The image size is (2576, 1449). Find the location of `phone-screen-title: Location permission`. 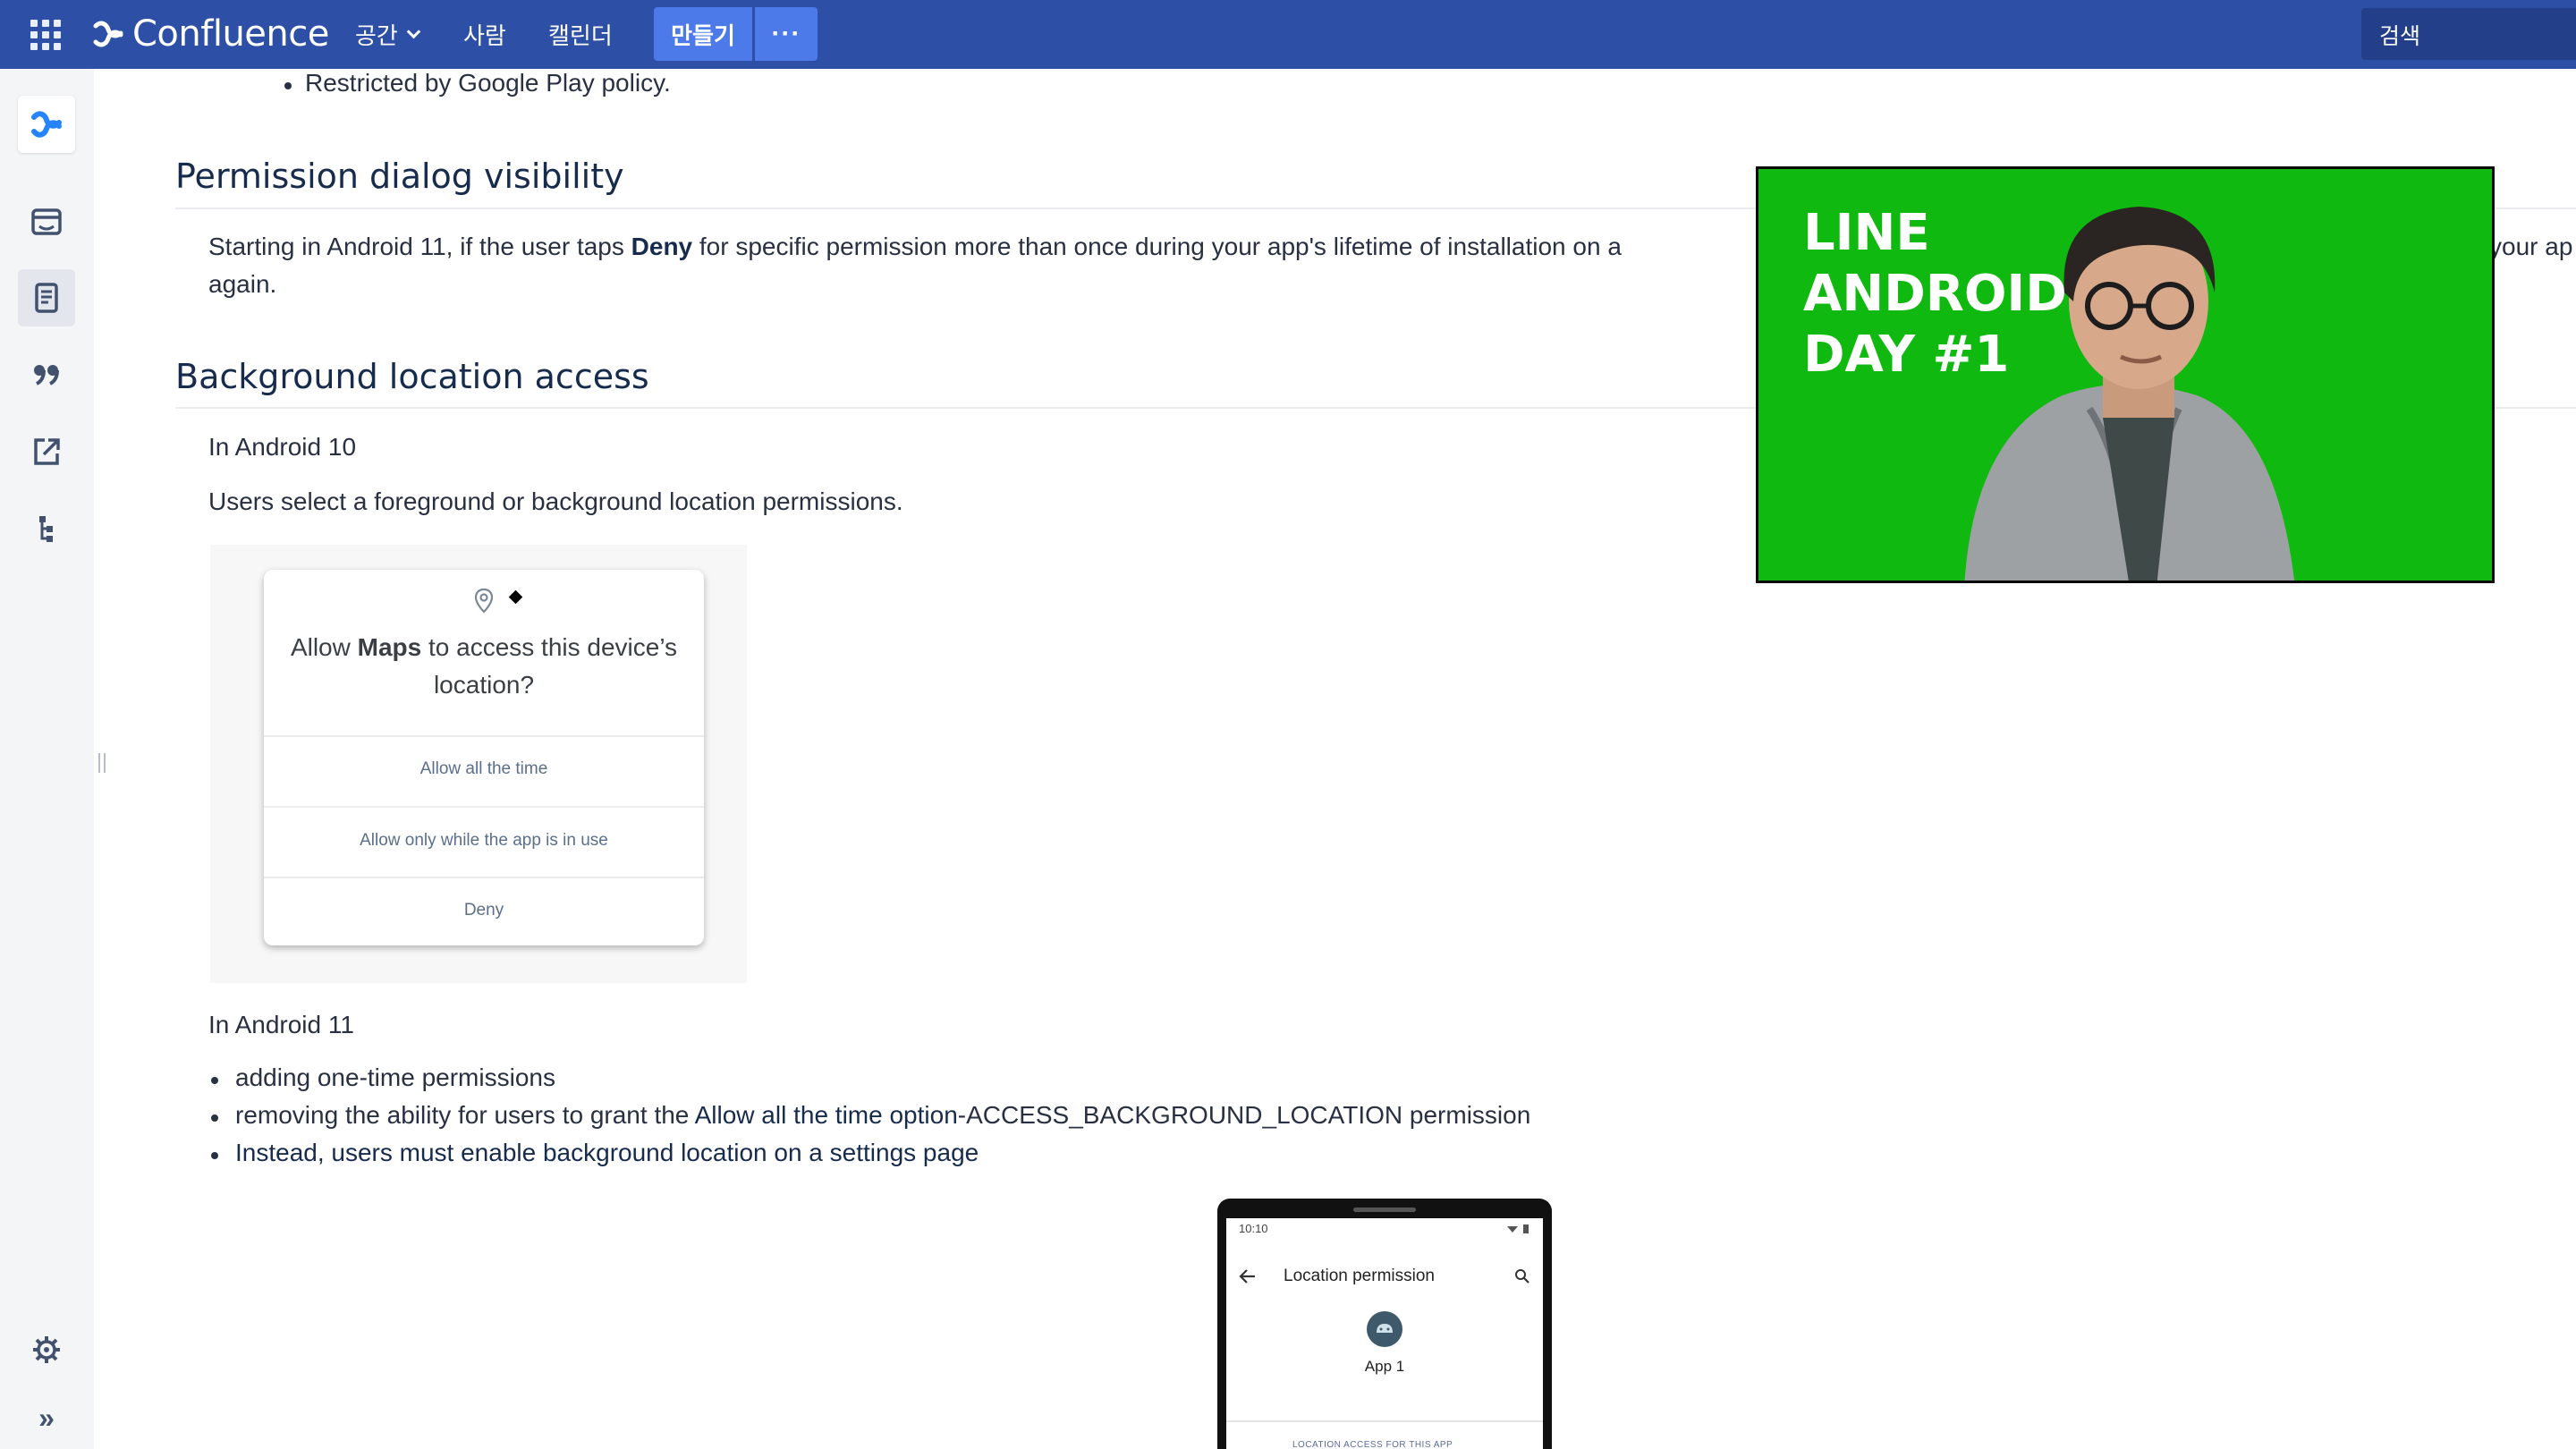

phone-screen-title: Location permission is located at coordinates (1359, 1276).